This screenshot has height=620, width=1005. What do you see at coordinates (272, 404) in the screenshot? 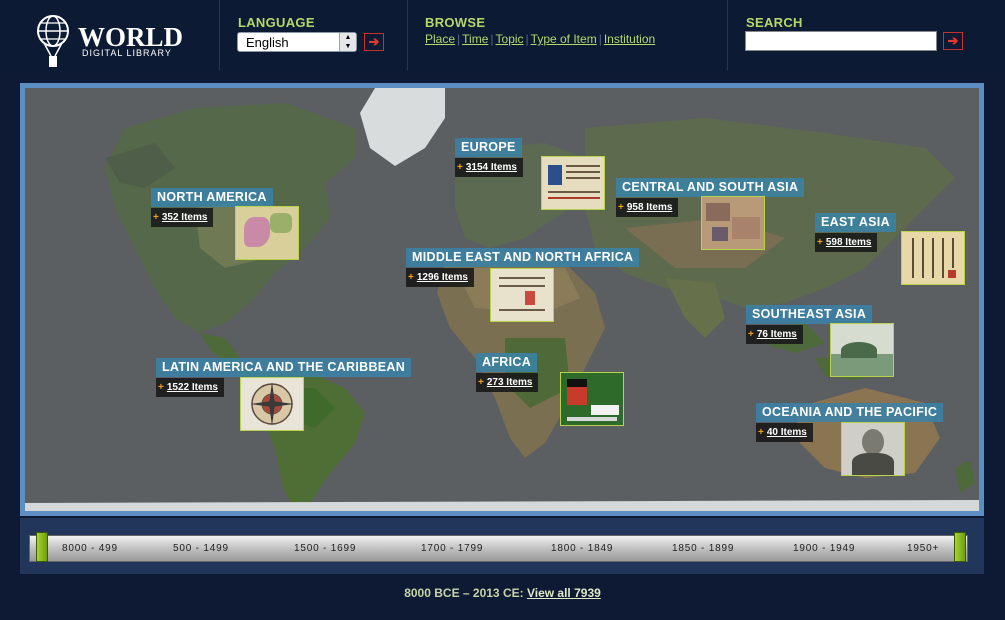
I see `compass-rose-thumbnail` at bounding box center [272, 404].